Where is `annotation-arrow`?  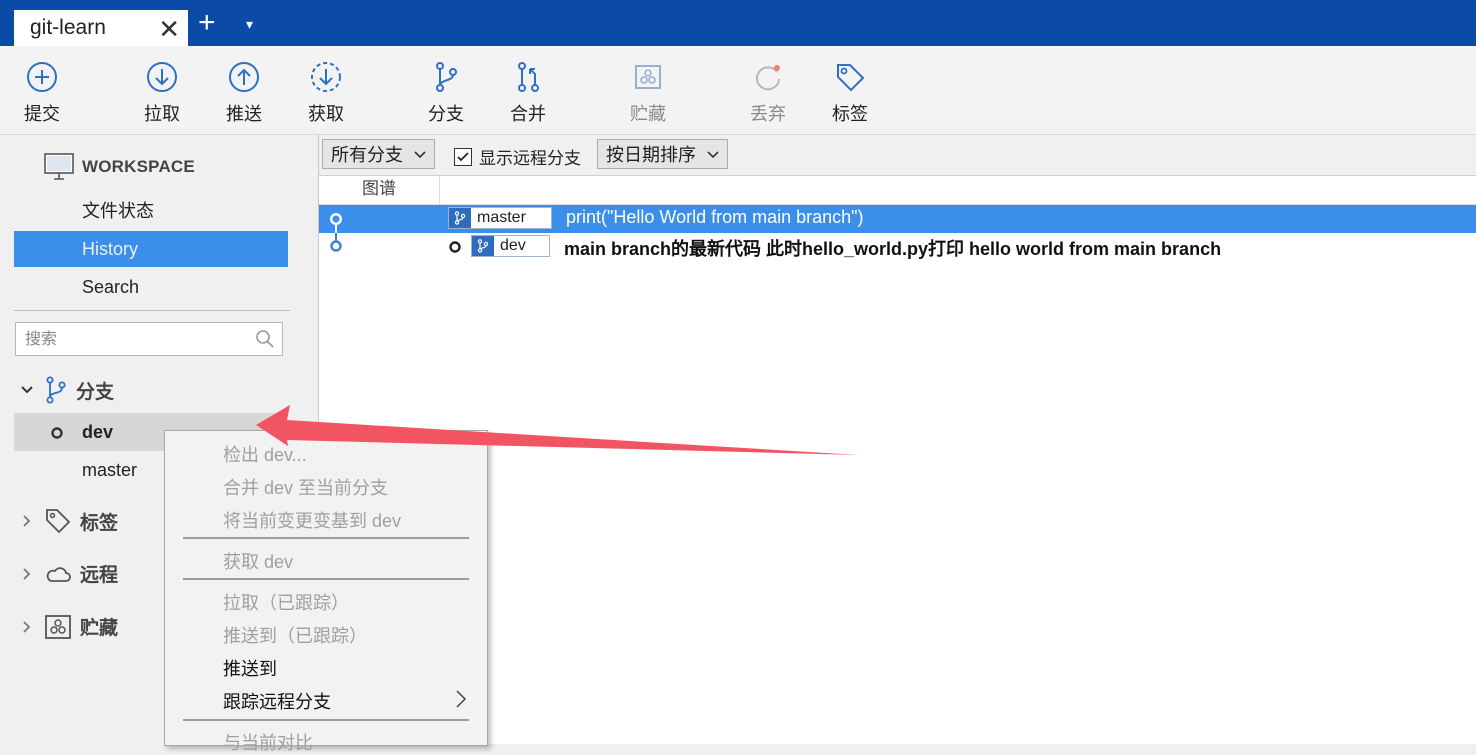 annotation-arrow is located at coordinates (557, 430).